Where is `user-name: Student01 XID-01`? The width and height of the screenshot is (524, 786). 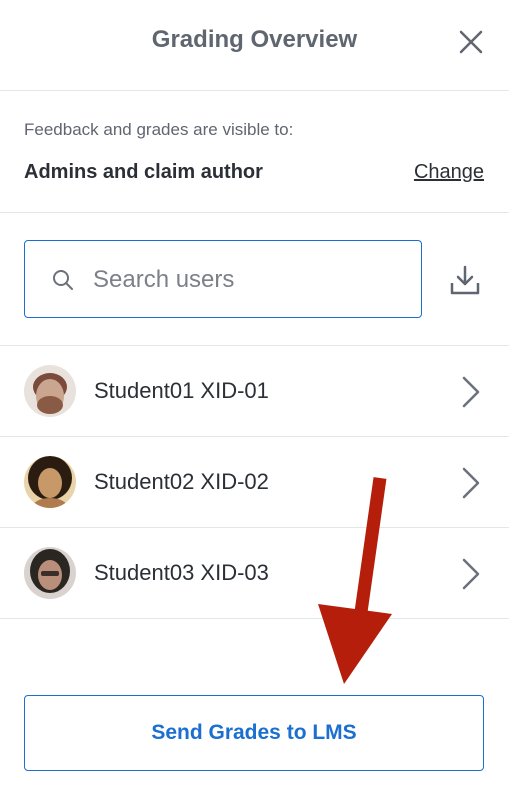
user-name: Student01 XID-01 is located at coordinates (181, 390).